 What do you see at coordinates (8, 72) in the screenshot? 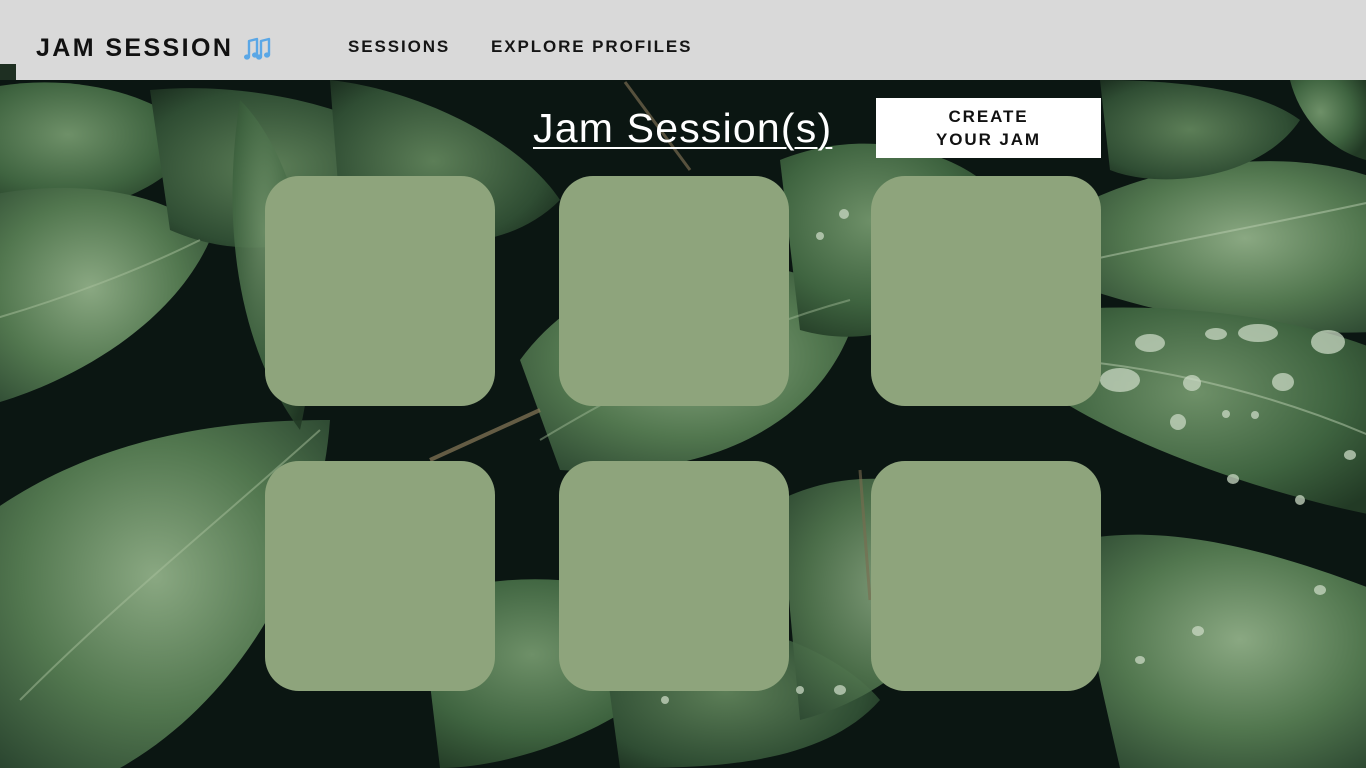
I see `header-corner-notch` at bounding box center [8, 72].